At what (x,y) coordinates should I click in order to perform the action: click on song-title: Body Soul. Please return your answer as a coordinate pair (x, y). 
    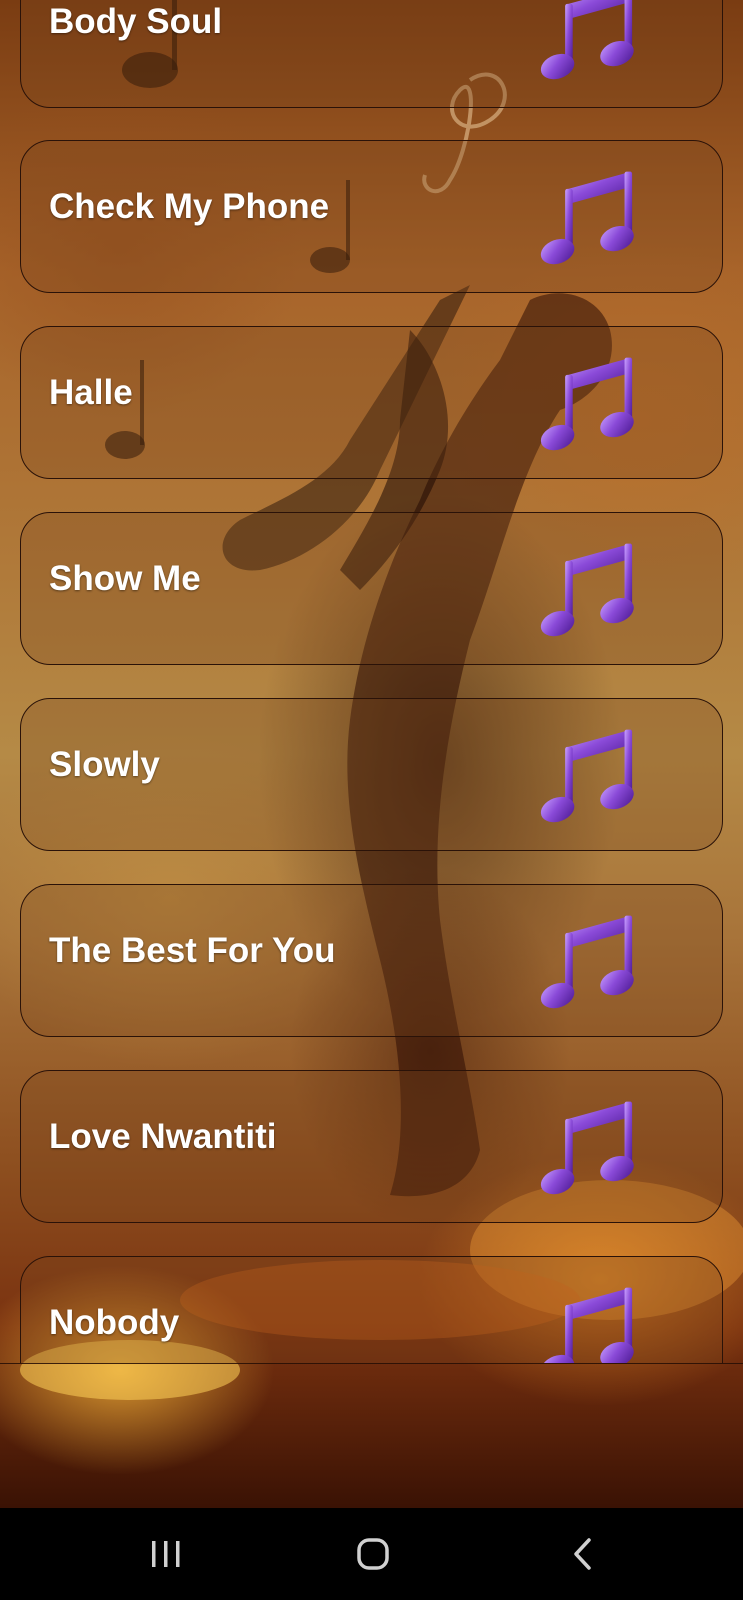
    Looking at the image, I should click on (136, 21).